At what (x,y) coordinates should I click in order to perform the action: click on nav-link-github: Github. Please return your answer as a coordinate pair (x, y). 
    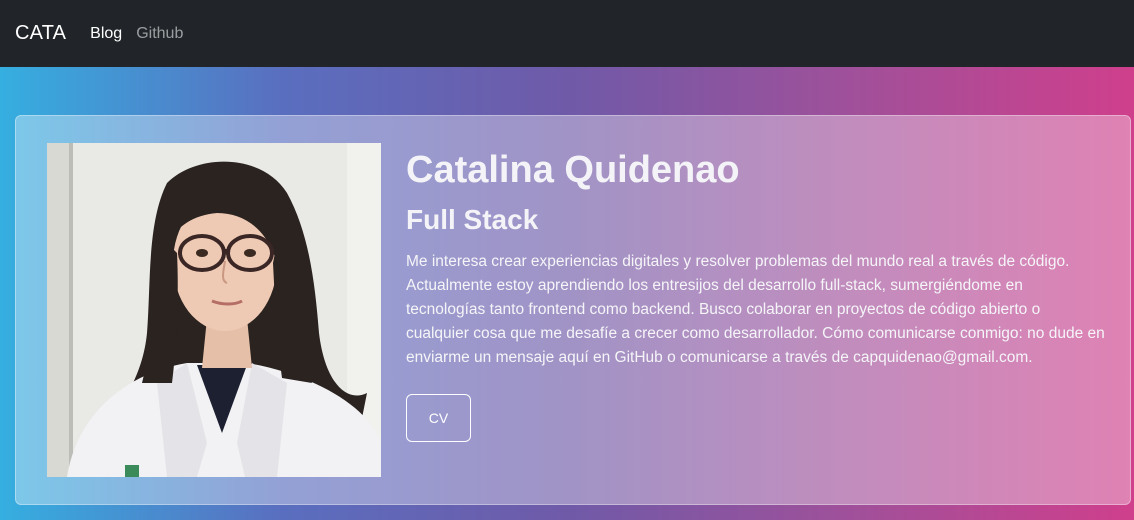
    Looking at the image, I should click on (159, 34).